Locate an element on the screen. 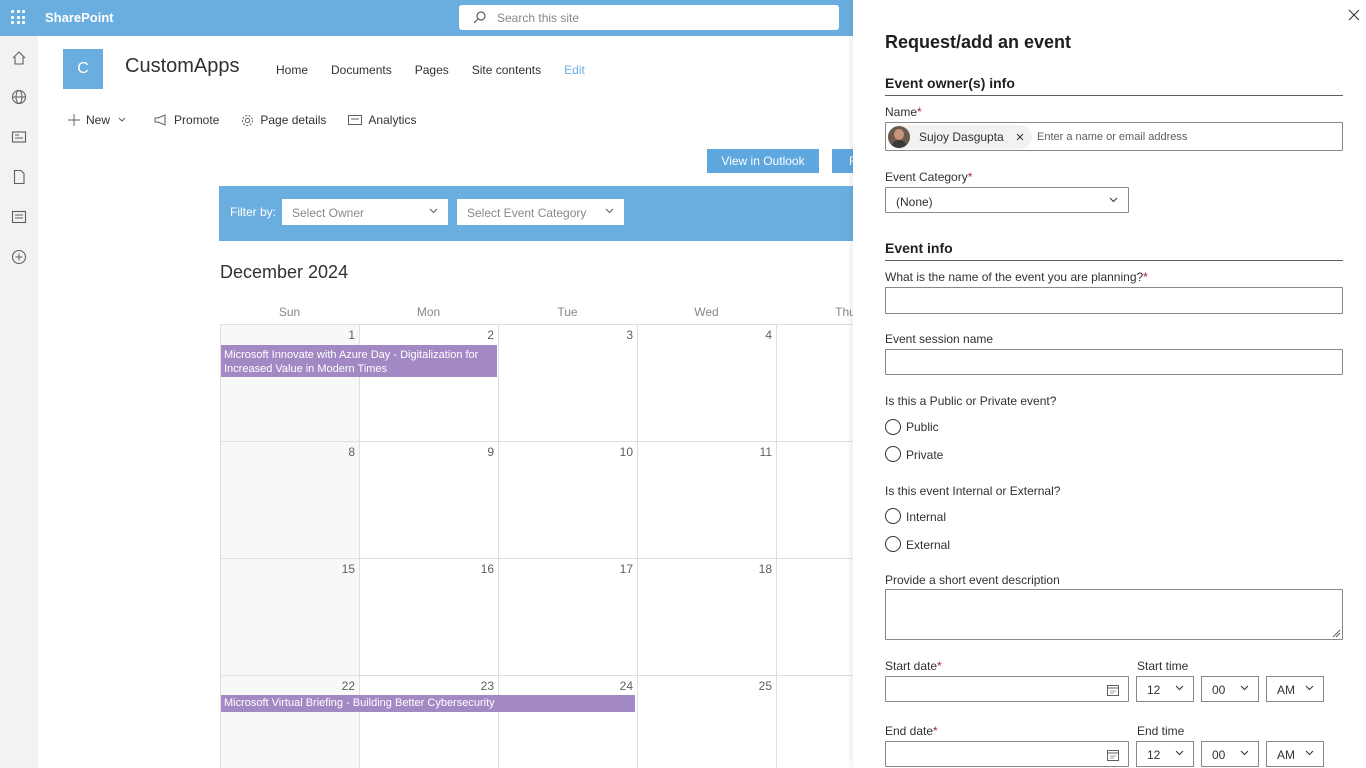 This screenshot has height=768, width=1366. analytics-icon is located at coordinates (355, 120).